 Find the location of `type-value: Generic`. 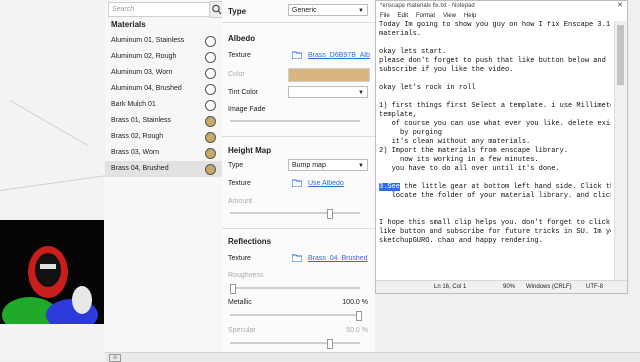

type-value: Generic is located at coordinates (304, 10).